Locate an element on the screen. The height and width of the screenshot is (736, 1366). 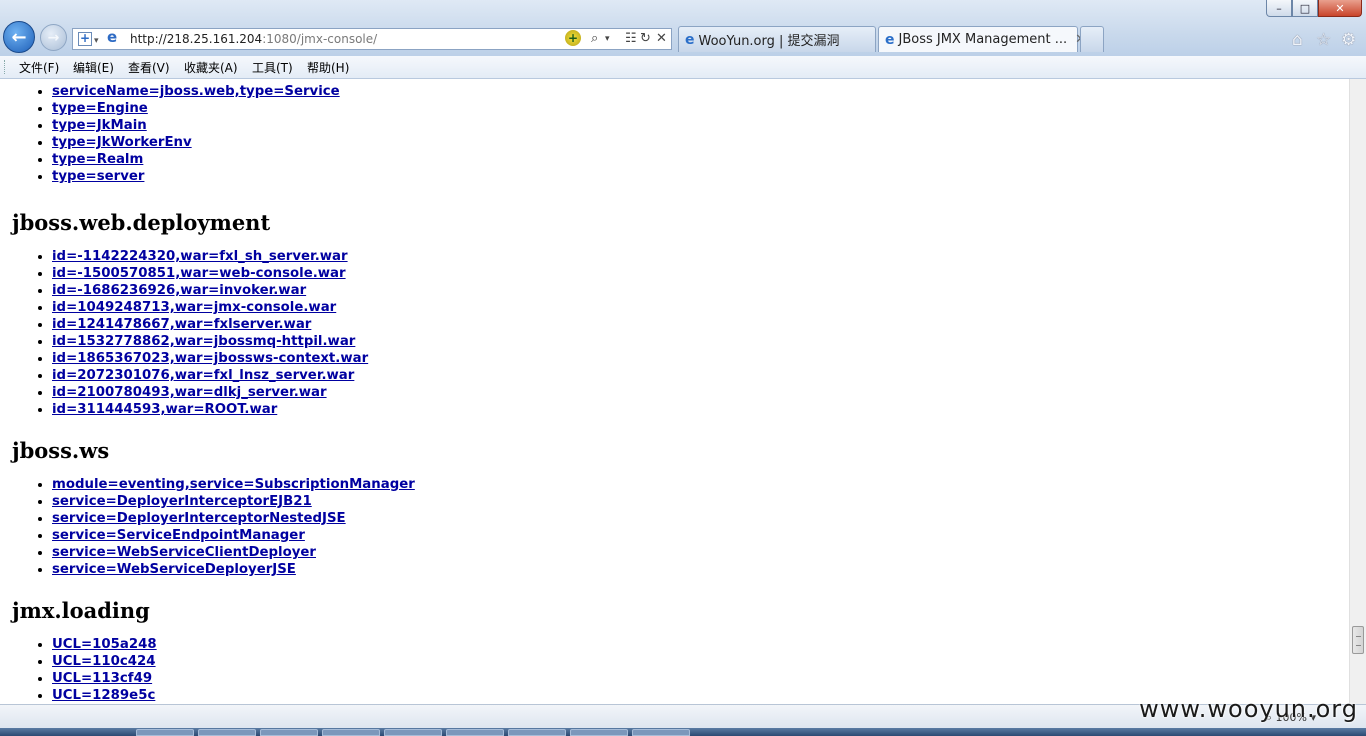
mbean-link: UCL=105a248 is located at coordinates (104, 644).